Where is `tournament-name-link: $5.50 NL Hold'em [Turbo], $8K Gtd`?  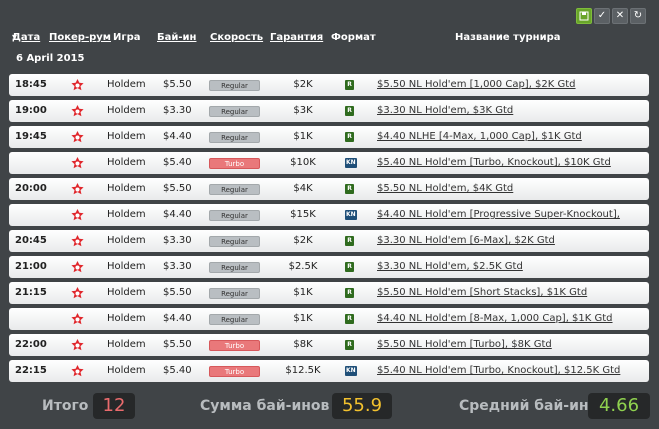
tournament-name-link: $5.50 NL Hold'em [Turbo], $8K Gtd is located at coordinates (464, 345).